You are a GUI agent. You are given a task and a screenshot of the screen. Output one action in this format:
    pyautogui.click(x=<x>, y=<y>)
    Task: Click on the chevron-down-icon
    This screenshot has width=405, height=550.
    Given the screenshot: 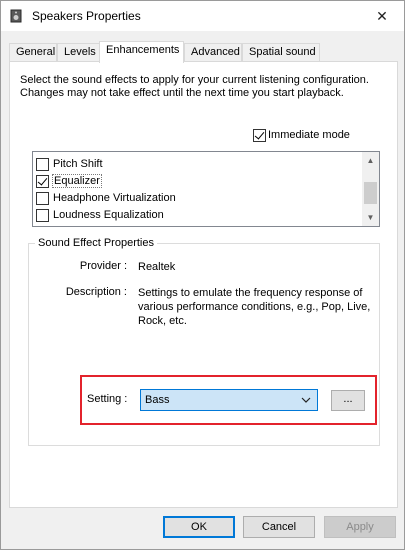 What is the action you would take?
    pyautogui.click(x=306, y=400)
    